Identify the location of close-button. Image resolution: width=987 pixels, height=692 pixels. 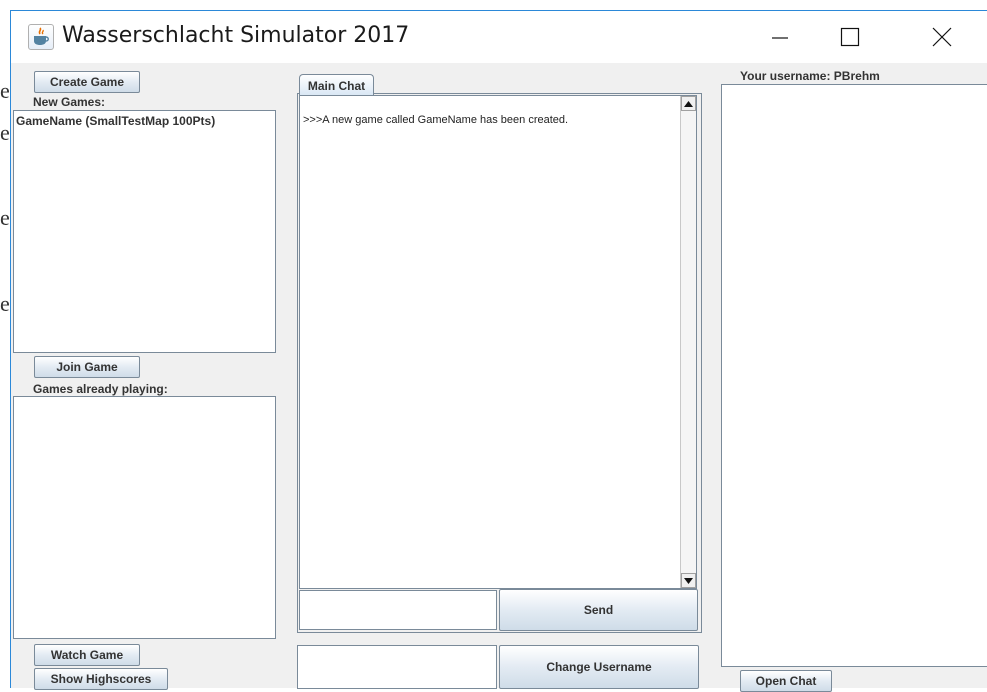
(942, 37).